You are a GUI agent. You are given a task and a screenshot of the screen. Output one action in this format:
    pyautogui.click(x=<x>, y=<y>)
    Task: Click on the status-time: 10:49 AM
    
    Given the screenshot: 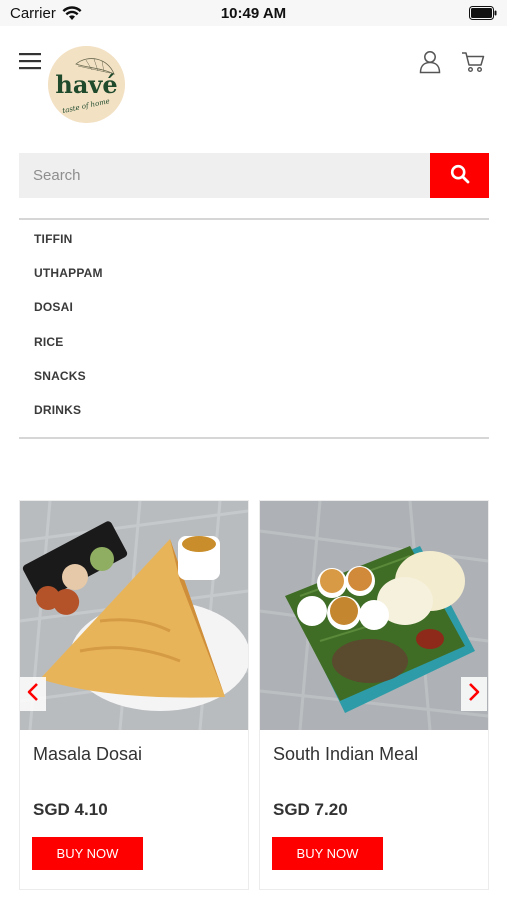 What is the action you would take?
    pyautogui.click(x=253, y=13)
    